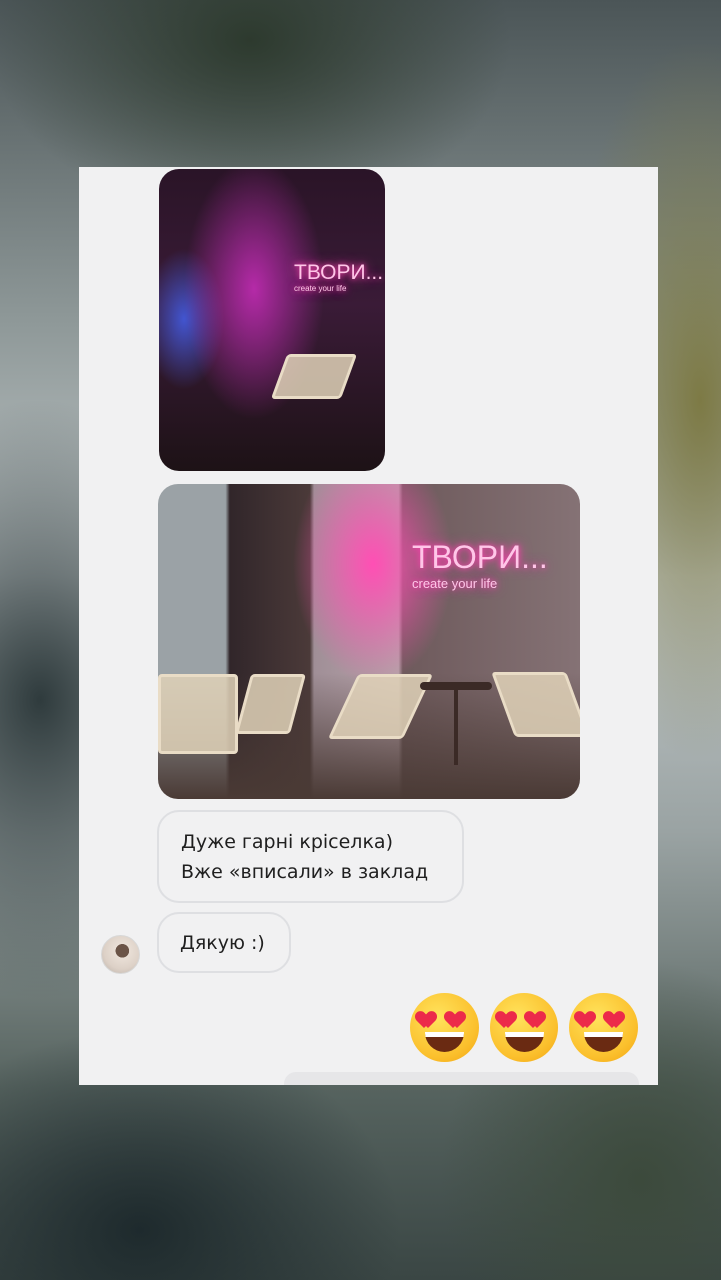 The height and width of the screenshot is (1280, 721). I want to click on avatar, so click(120, 954).